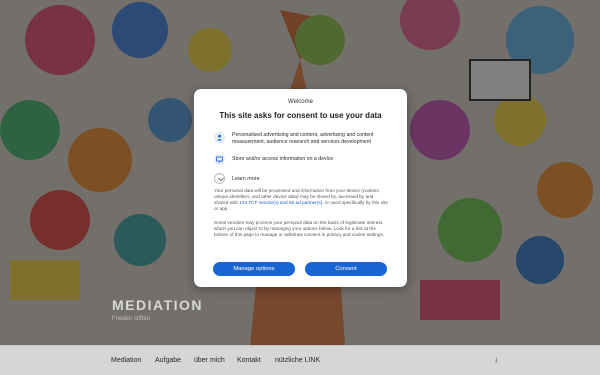 The width and height of the screenshot is (600, 375). I want to click on vendors-link: 133 TCF vendor(s) and 65 ad partner(s), so click(280, 202).